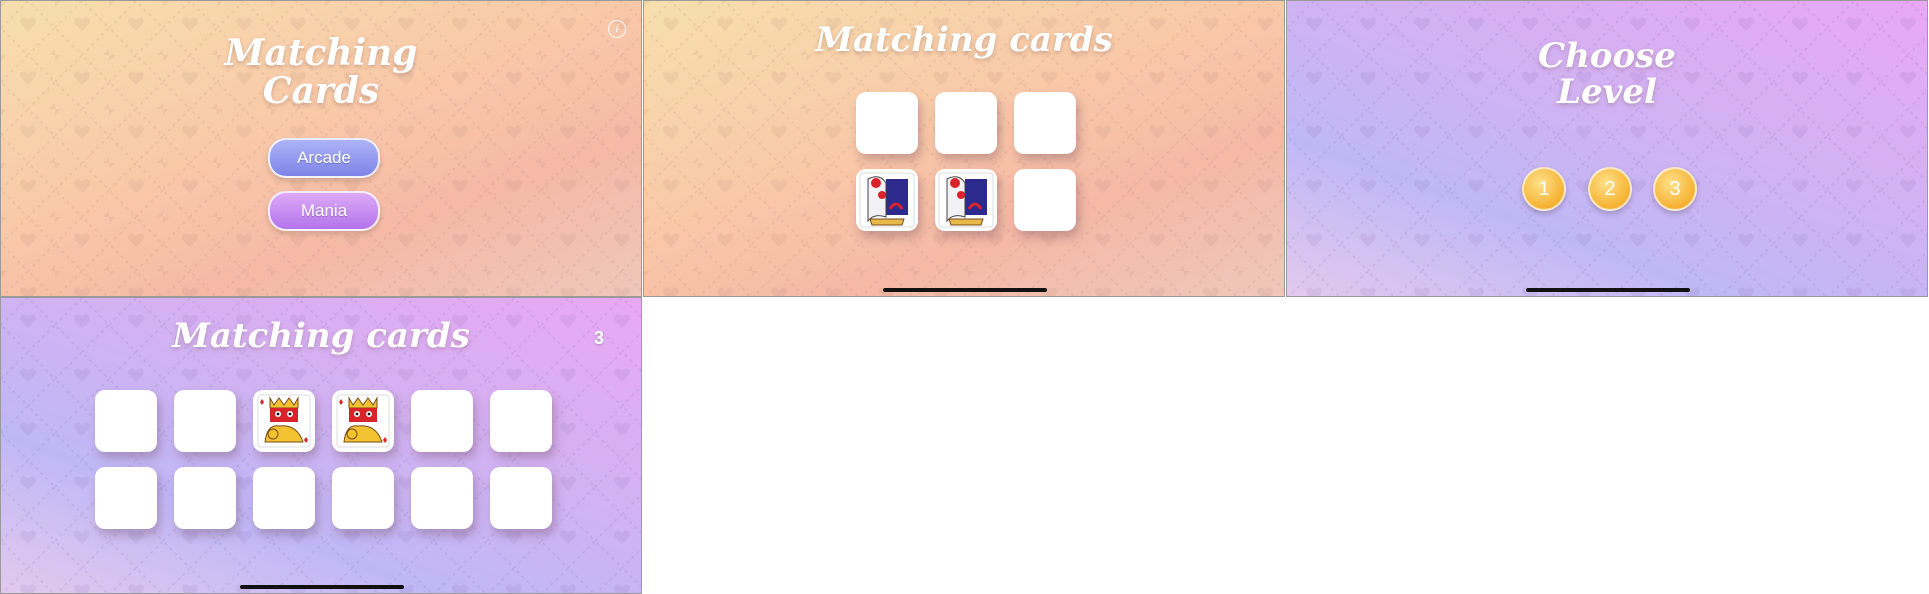 The image size is (1929, 594). Describe the element at coordinates (1607, 92) in the screenshot. I see `level-title-line2: Level` at that location.